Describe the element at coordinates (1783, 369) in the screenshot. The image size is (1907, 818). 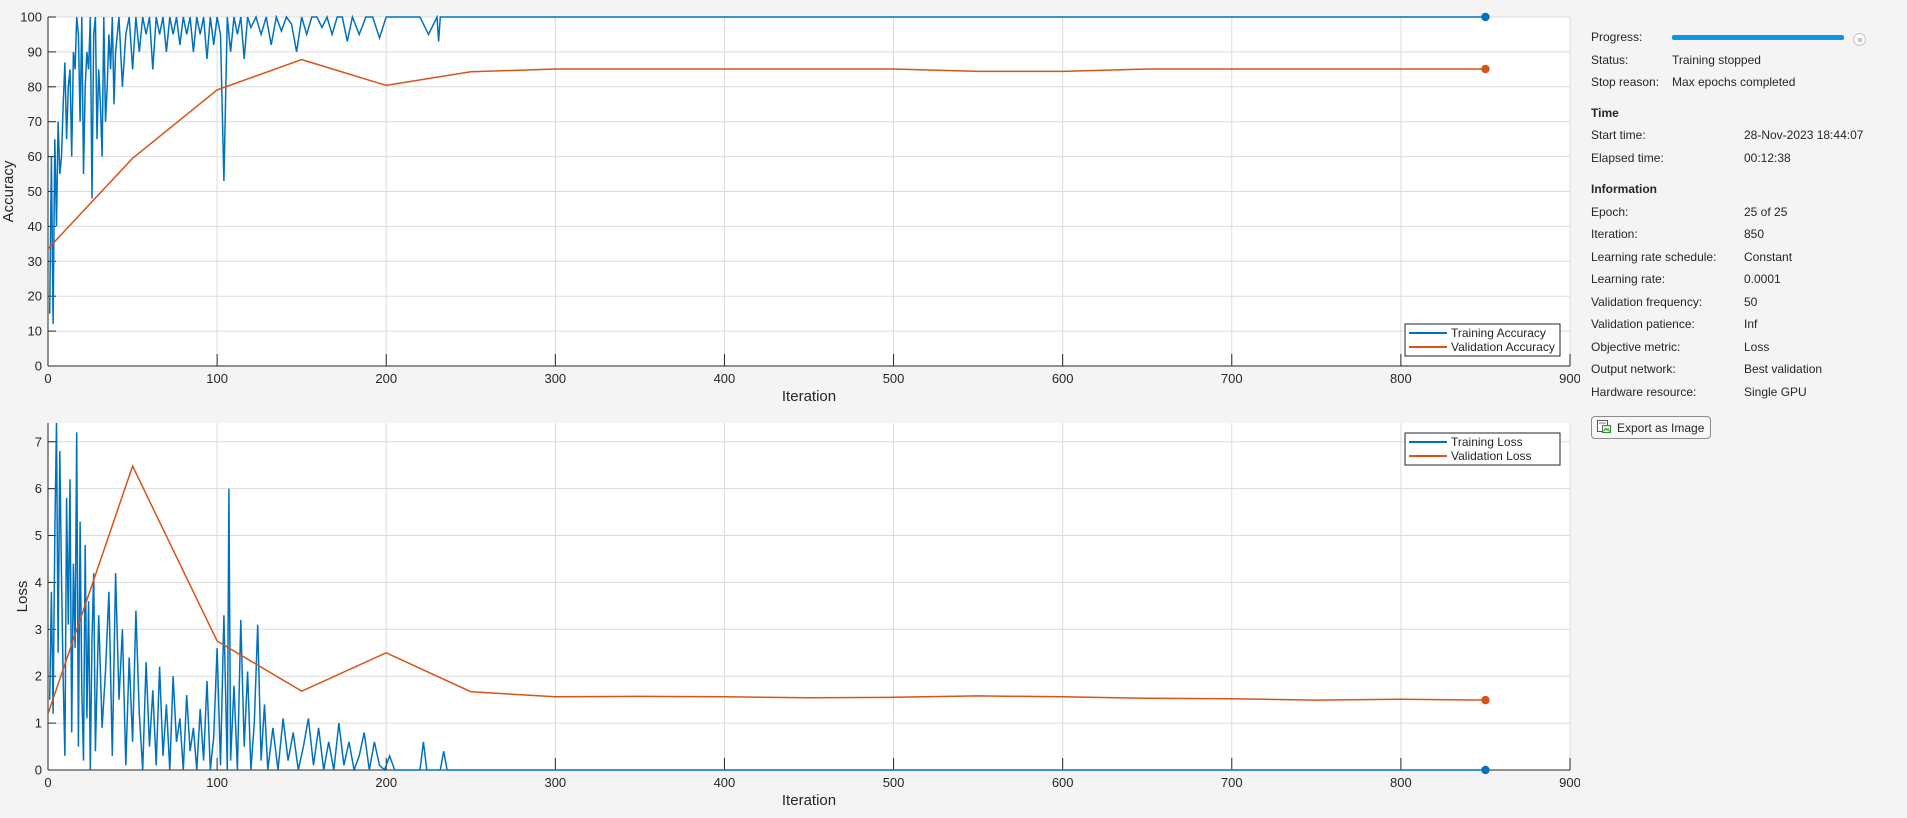
I see `output-network-value: Best validation` at that location.